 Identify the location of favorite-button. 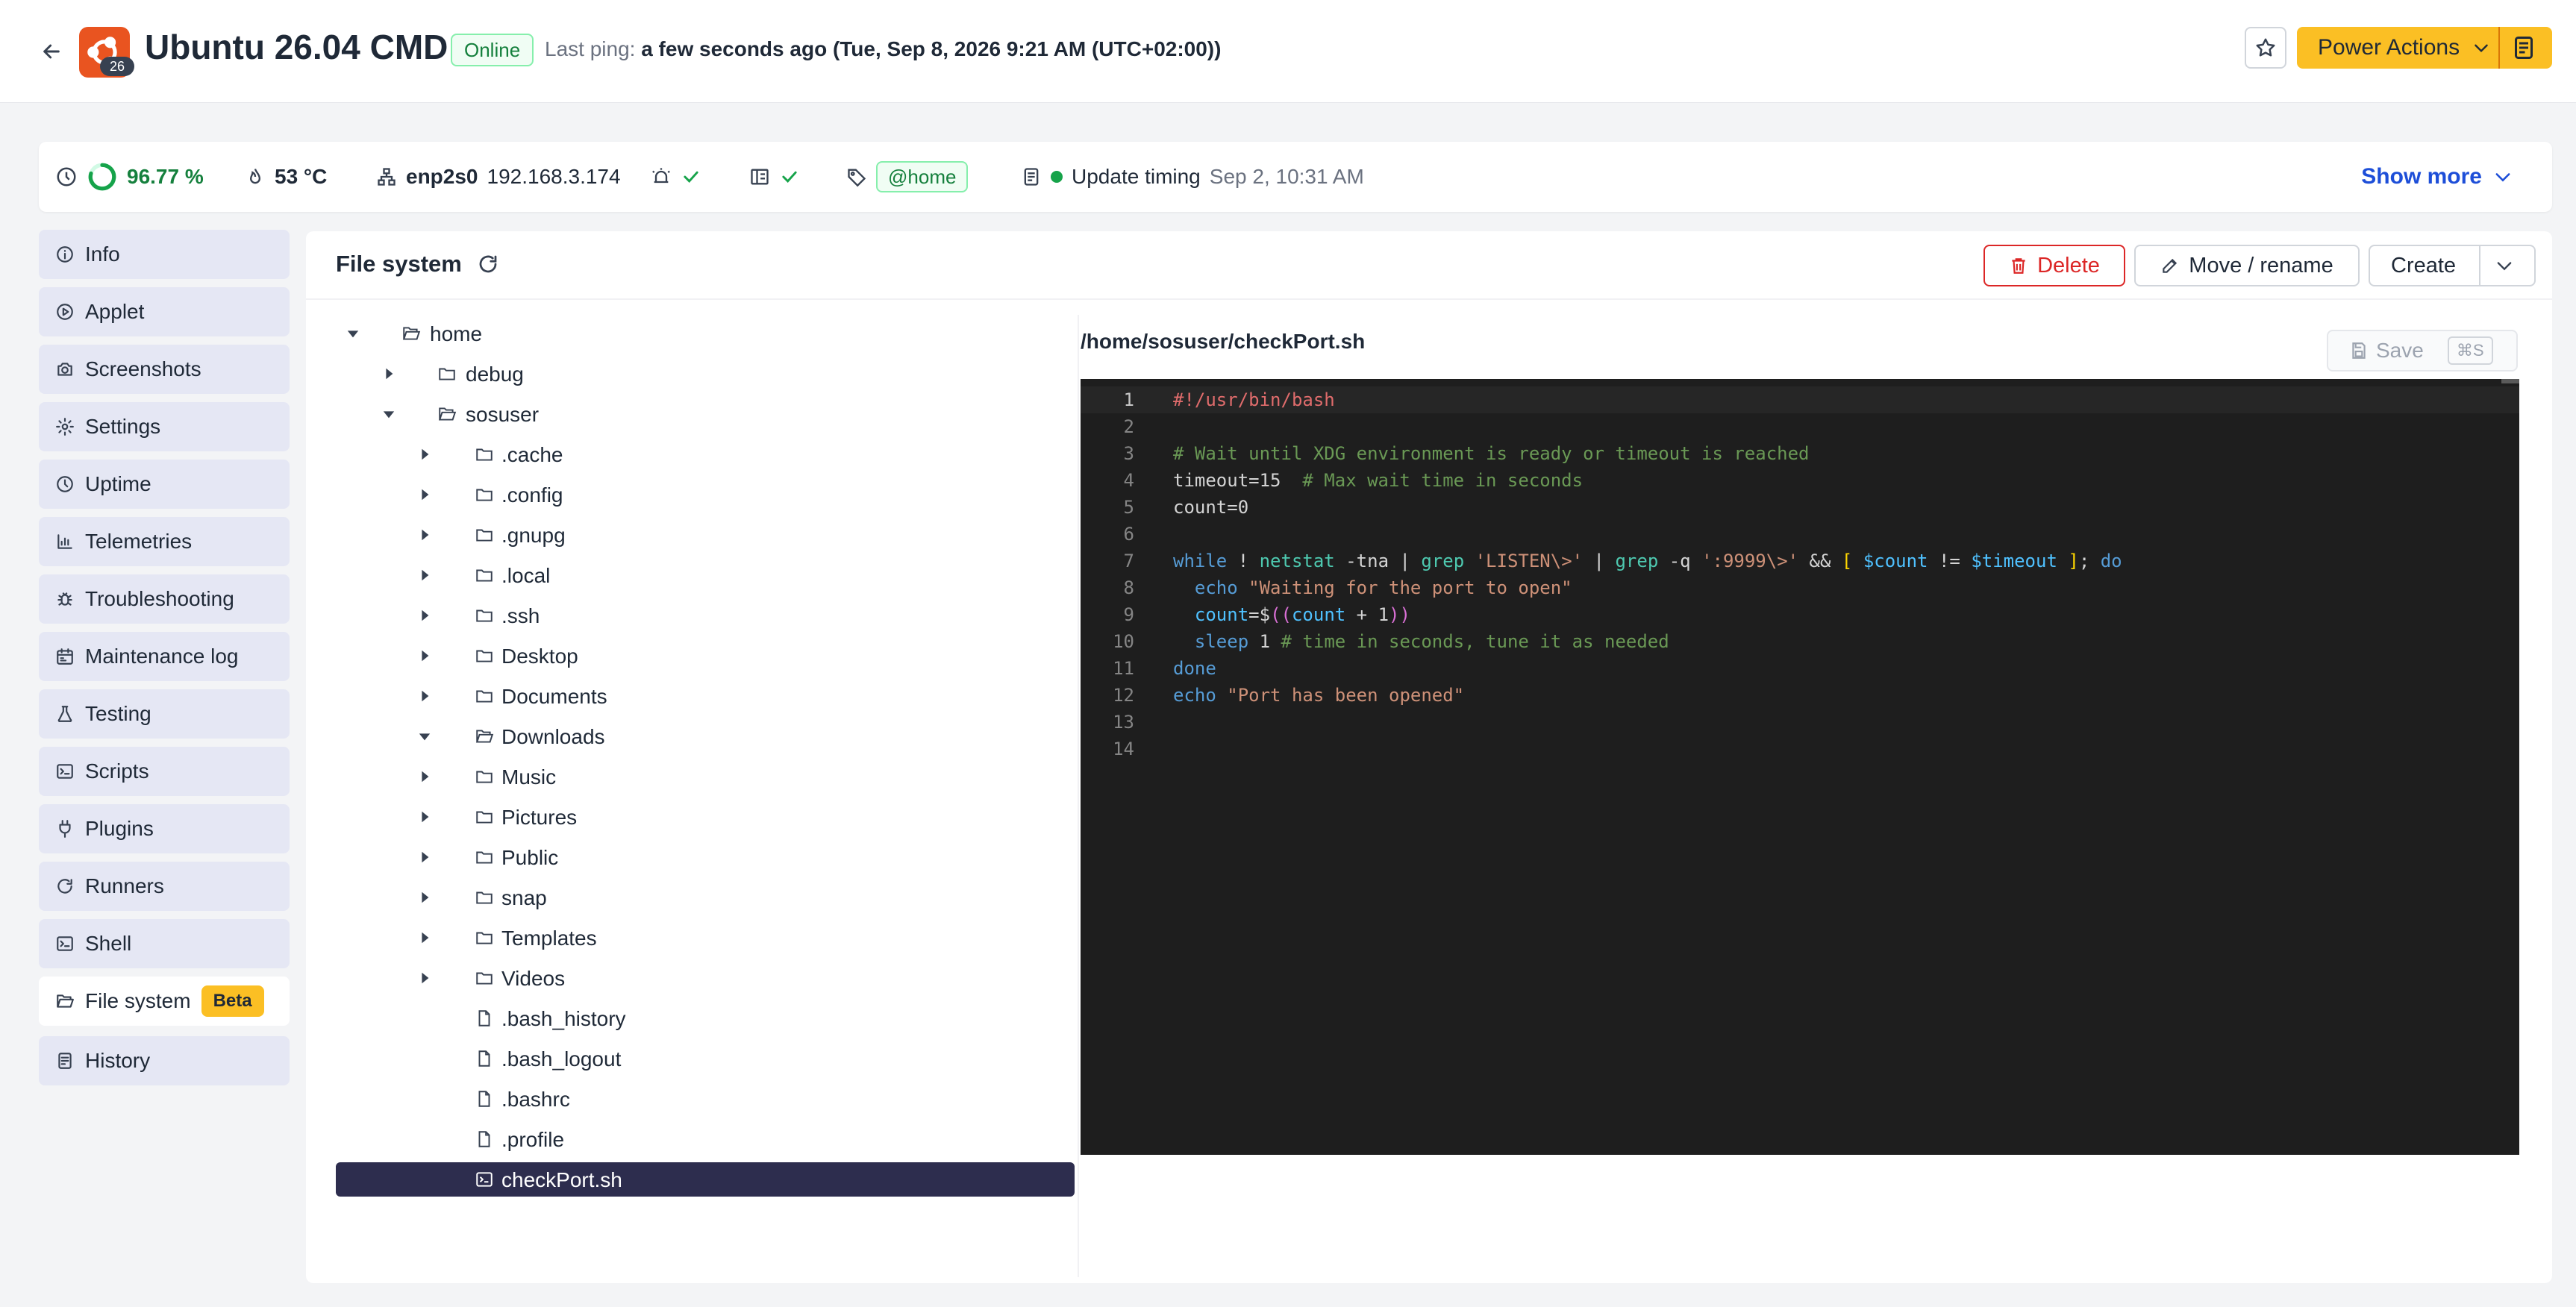
(2265, 48).